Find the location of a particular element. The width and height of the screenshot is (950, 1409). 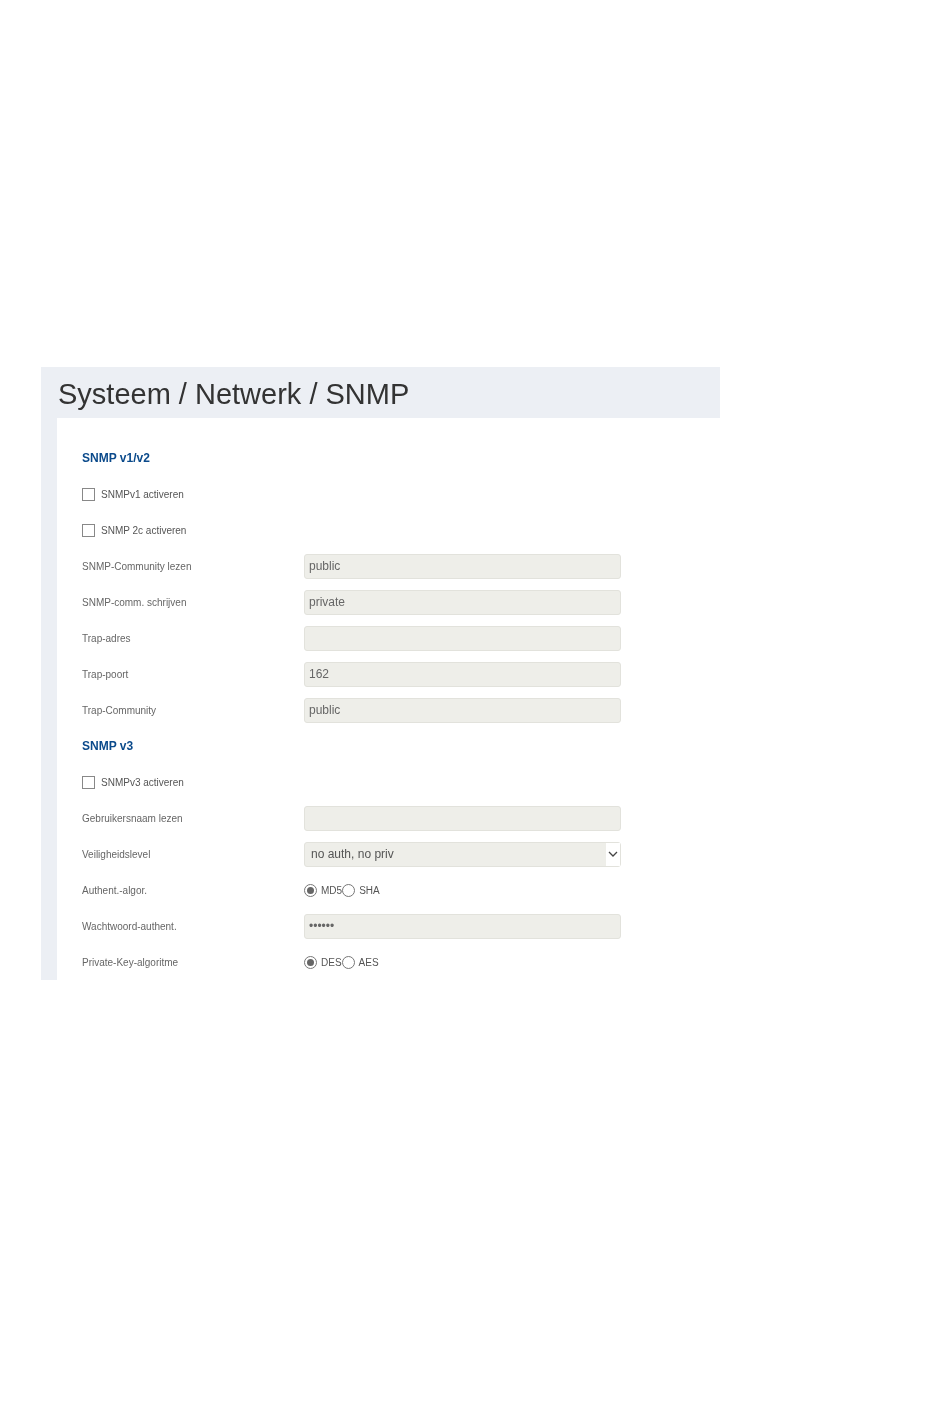

field-label: Veiligheidslevel is located at coordinates (117, 854).